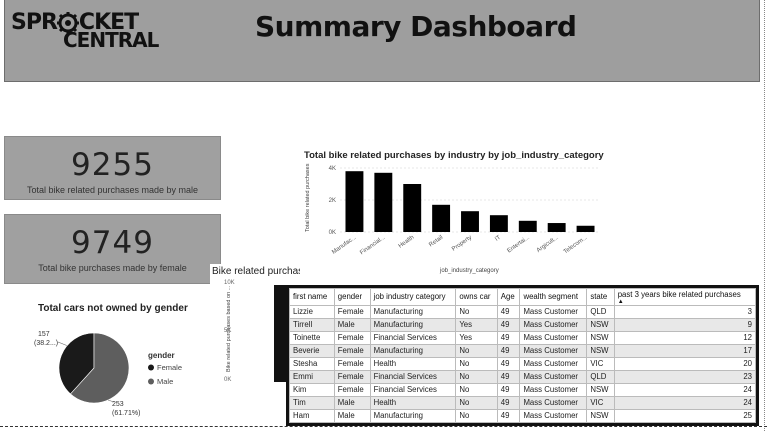 This screenshot has height=431, width=767. What do you see at coordinates (413, 338) in the screenshot?
I see `table-cell: Financial Services` at bounding box center [413, 338].